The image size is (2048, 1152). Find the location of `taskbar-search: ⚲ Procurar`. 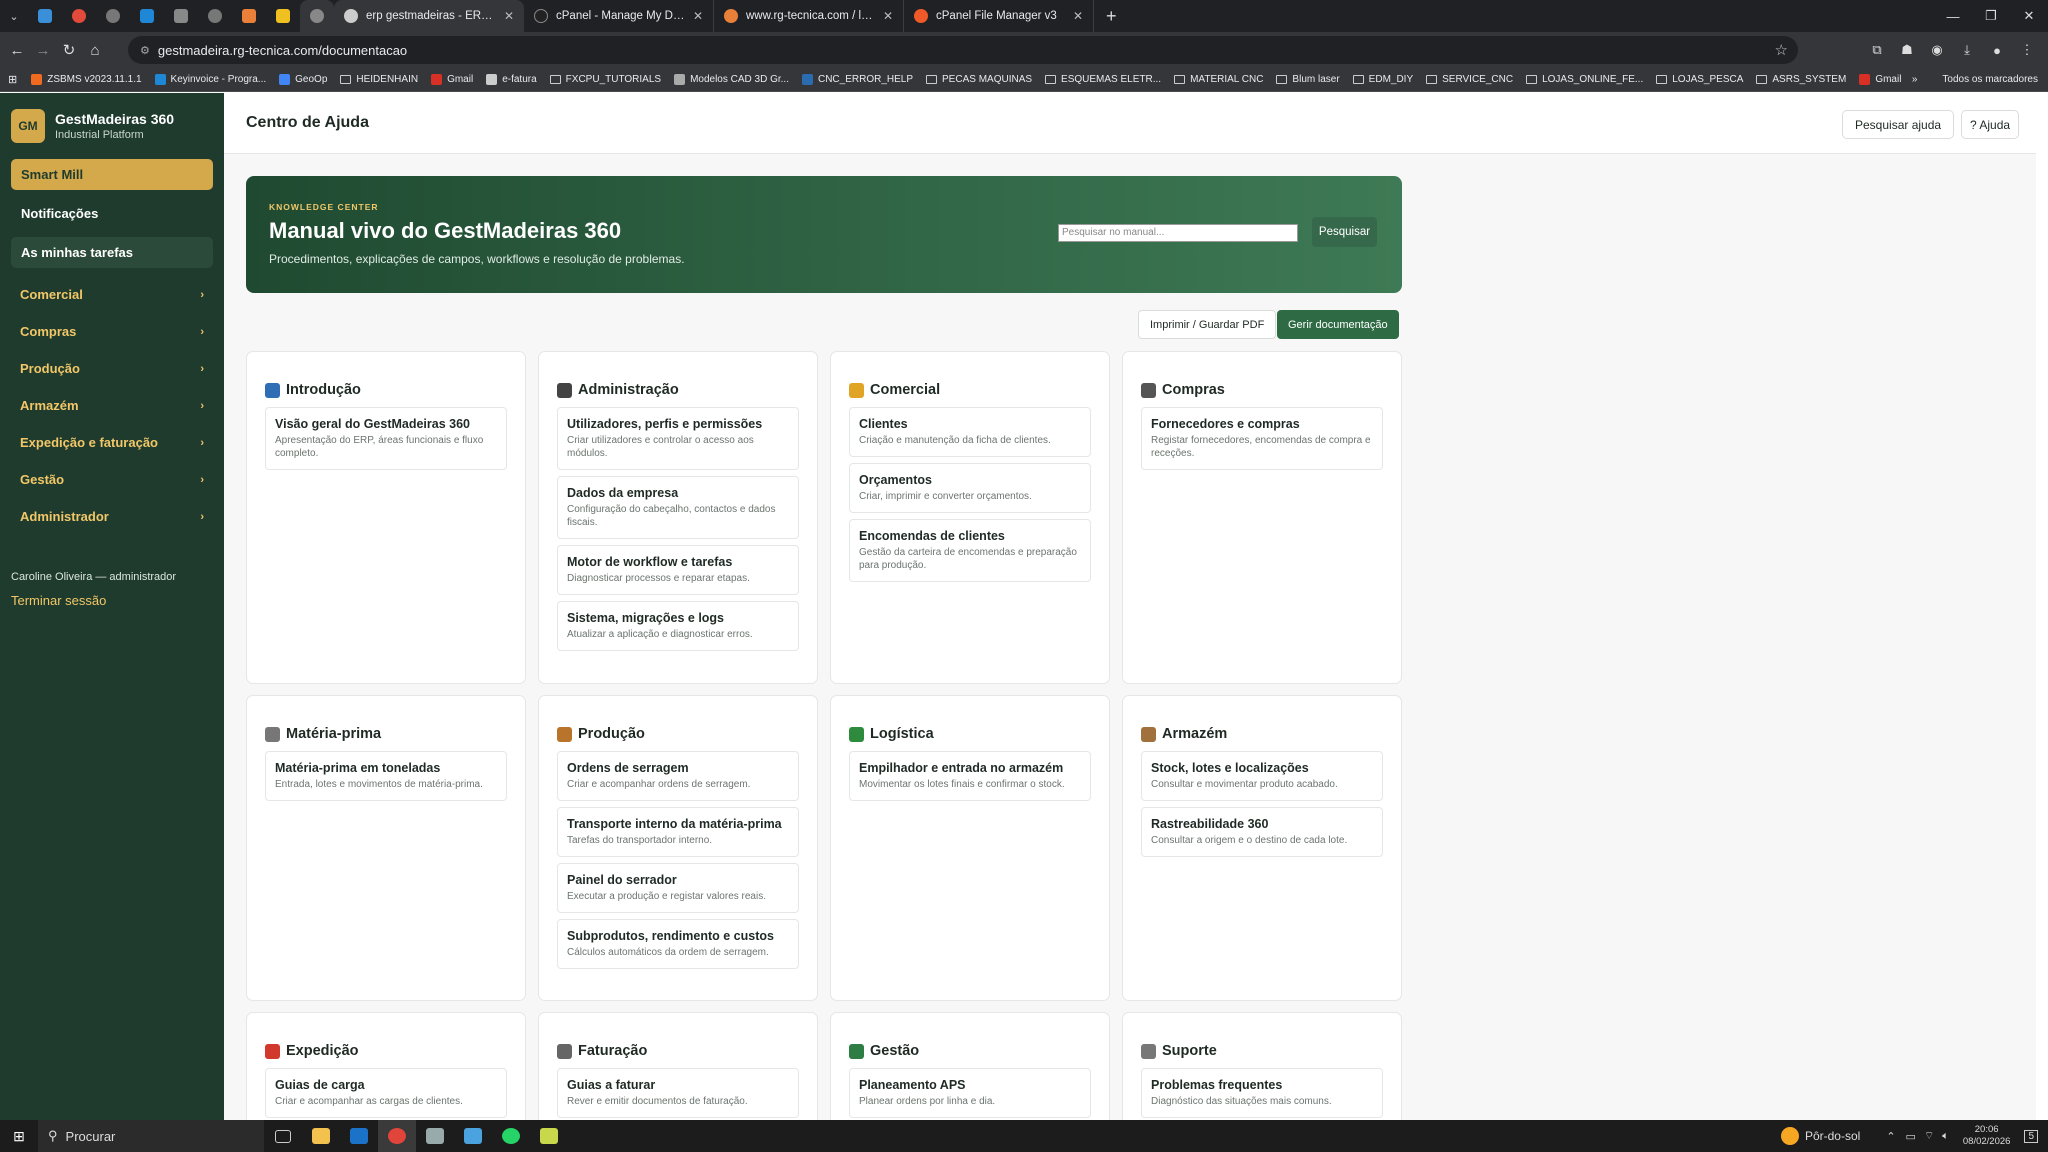

taskbar-search: ⚲ Procurar is located at coordinates (151, 1136).